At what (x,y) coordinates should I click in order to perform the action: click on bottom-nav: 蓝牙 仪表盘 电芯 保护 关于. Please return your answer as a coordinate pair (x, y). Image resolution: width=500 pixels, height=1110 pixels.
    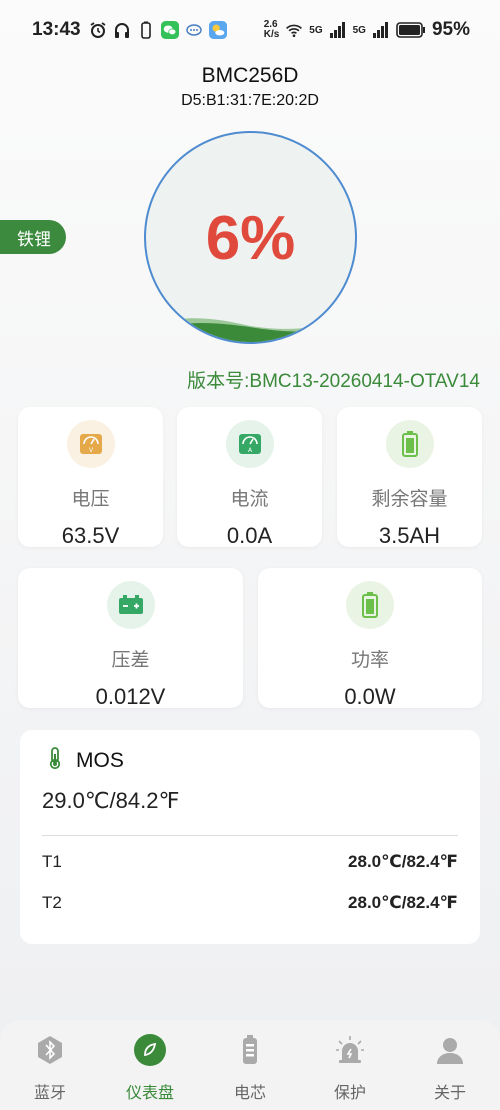
    Looking at the image, I should click on (250, 1065).